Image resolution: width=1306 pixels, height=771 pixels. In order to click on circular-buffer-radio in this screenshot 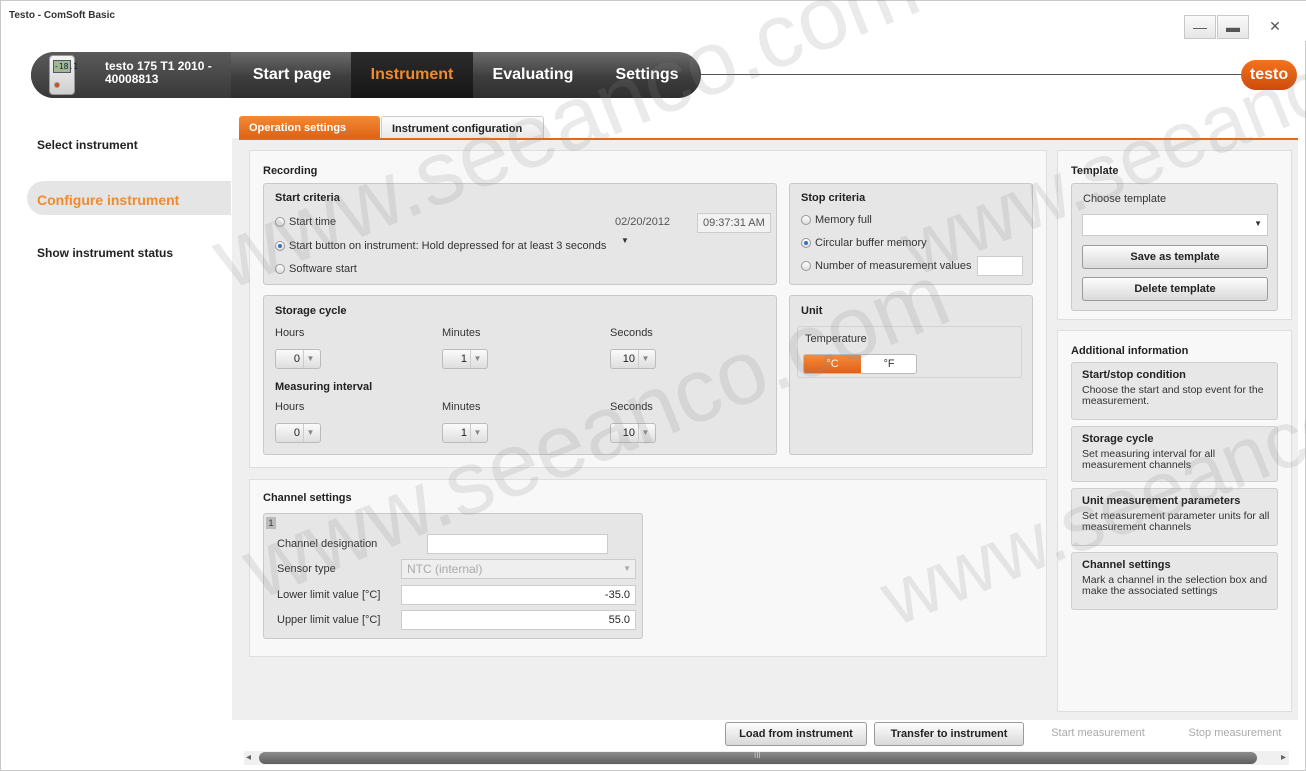, I will do `click(806, 243)`.